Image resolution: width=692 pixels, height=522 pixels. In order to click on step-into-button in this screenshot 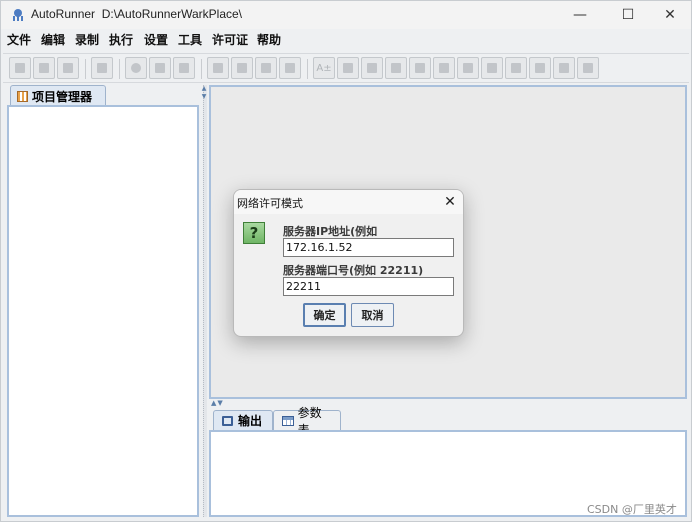, I will do `click(396, 68)`.